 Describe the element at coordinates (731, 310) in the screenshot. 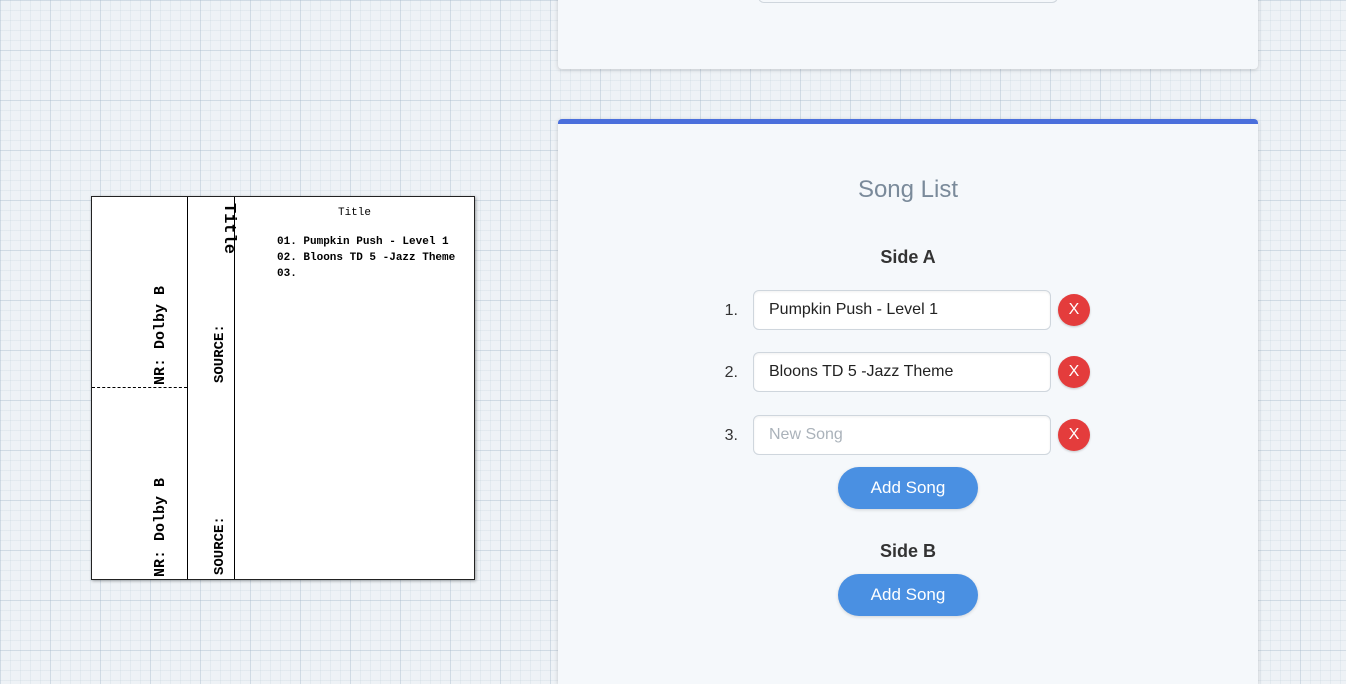

I see `song-number: 1.` at that location.